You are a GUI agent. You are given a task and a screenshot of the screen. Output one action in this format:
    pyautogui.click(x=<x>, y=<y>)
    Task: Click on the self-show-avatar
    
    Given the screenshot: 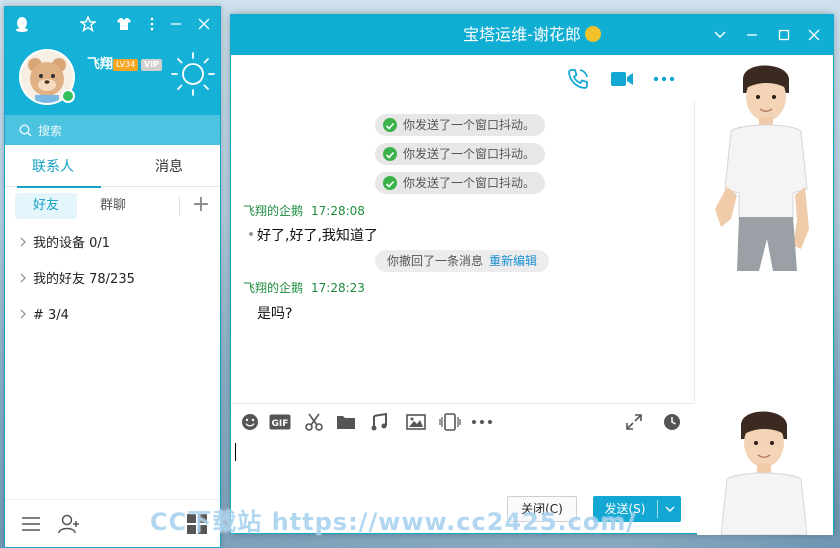 What is the action you would take?
    pyautogui.click(x=765, y=467)
    